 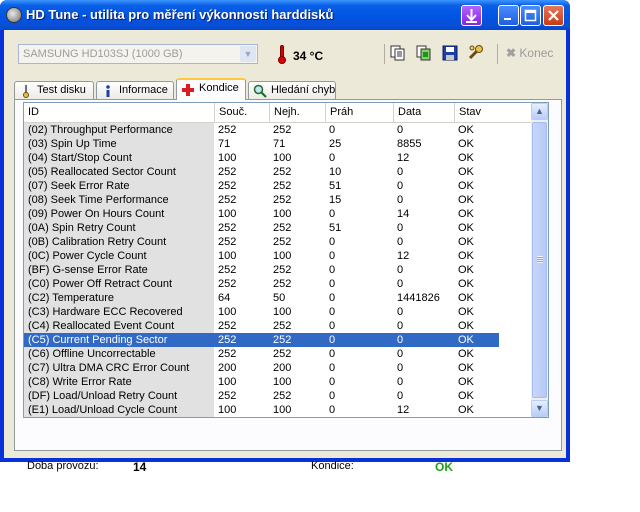 What do you see at coordinates (248, 54) in the screenshot?
I see `chevron-down-icon: ▼` at bounding box center [248, 54].